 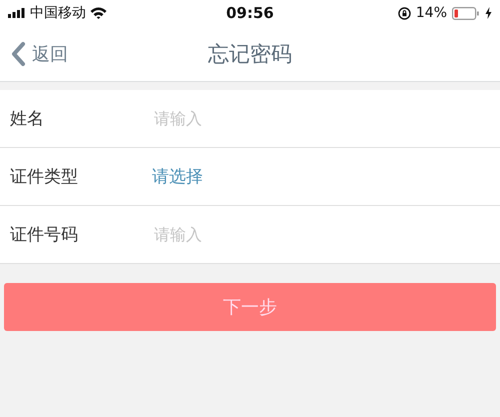 What do you see at coordinates (488, 13) in the screenshot?
I see `charging-icon` at bounding box center [488, 13].